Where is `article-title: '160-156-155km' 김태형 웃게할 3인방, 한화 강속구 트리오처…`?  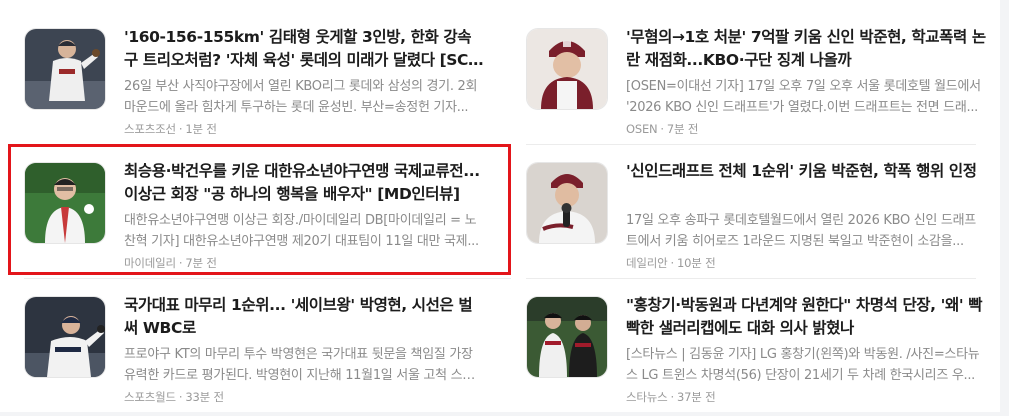
article-title: '160-156-155km' 김태형 웃게할 3인방, 한화 강속구 트리오처… is located at coordinates (304, 49).